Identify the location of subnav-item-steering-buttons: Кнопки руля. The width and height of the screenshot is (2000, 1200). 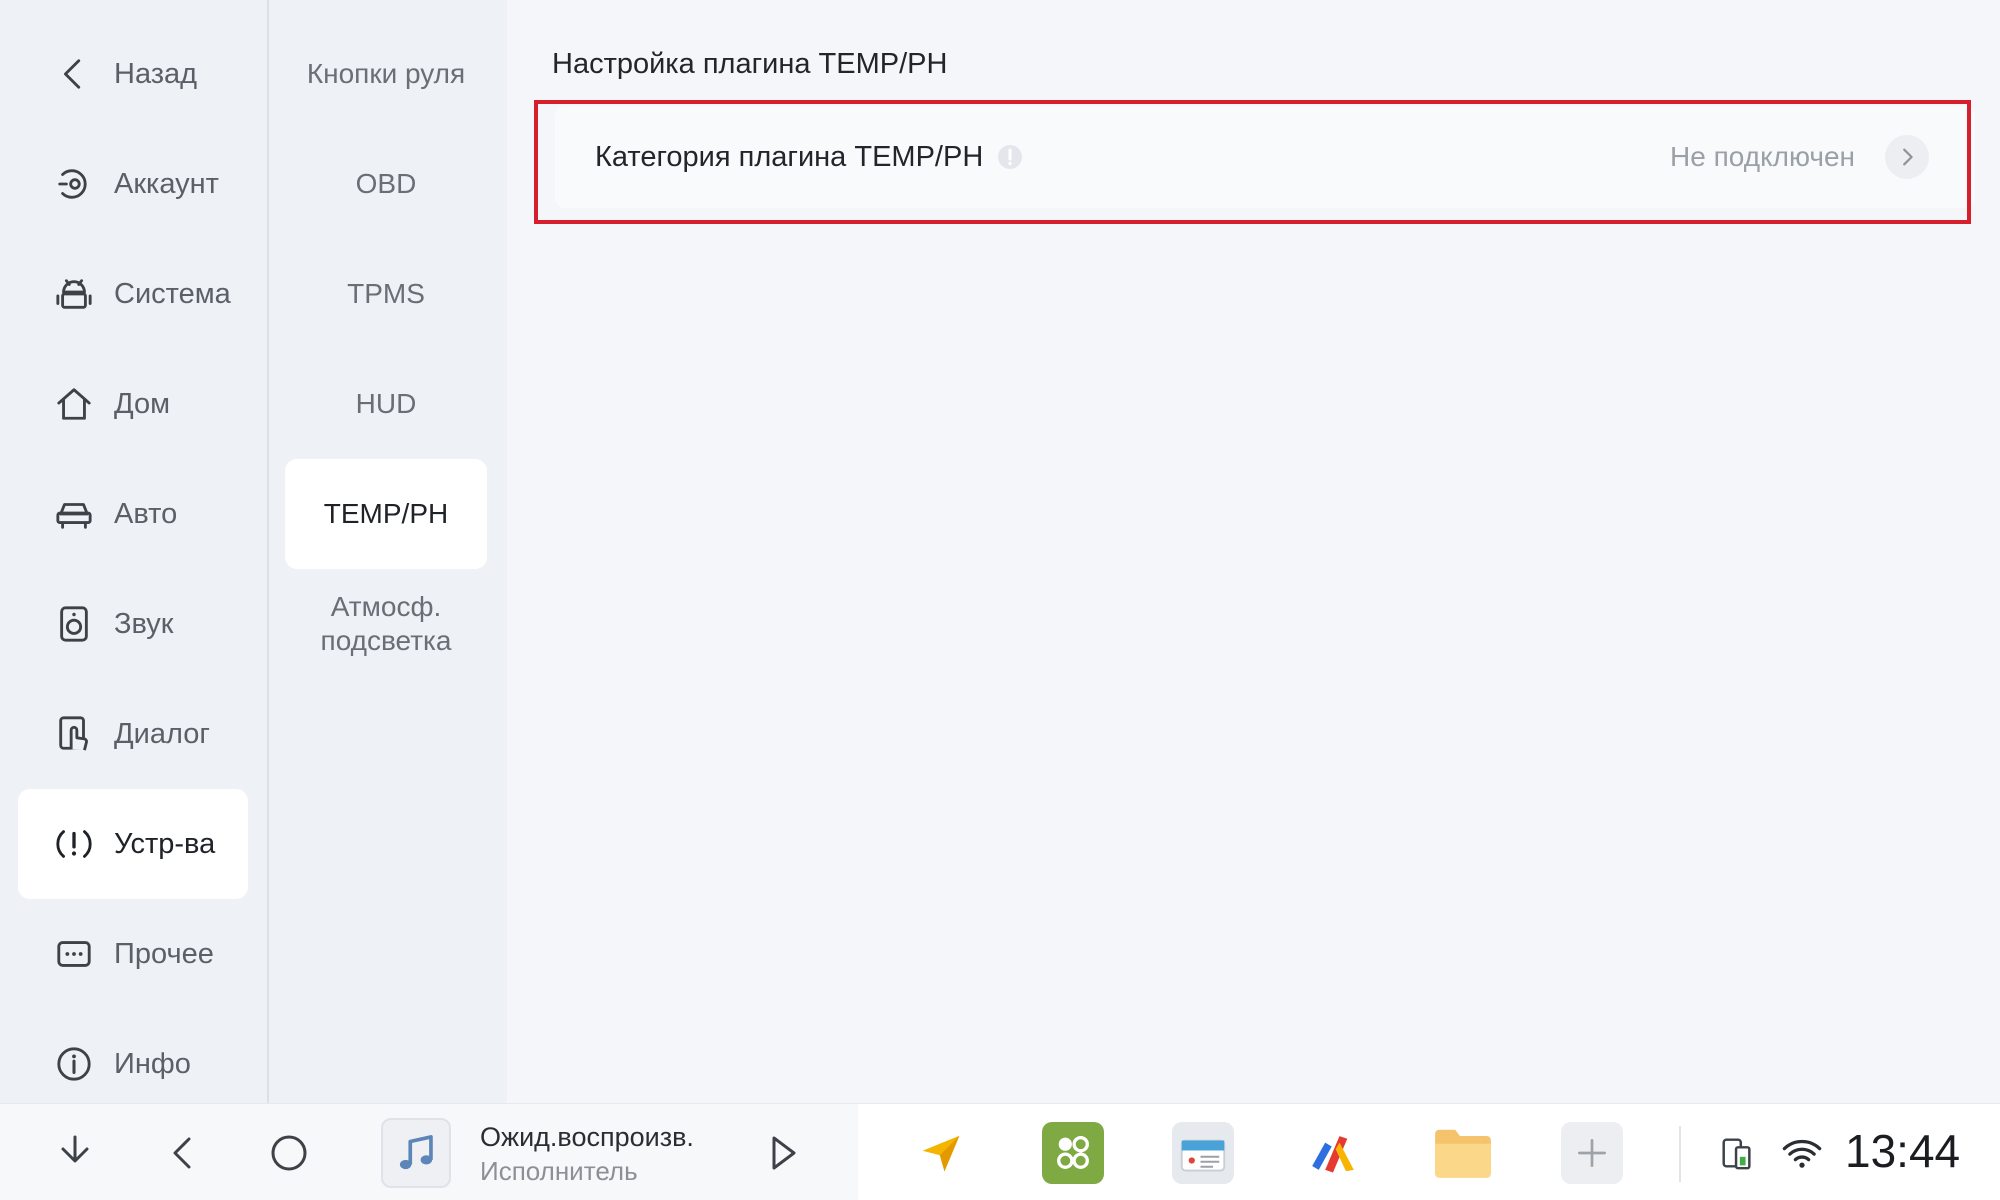
(386, 74).